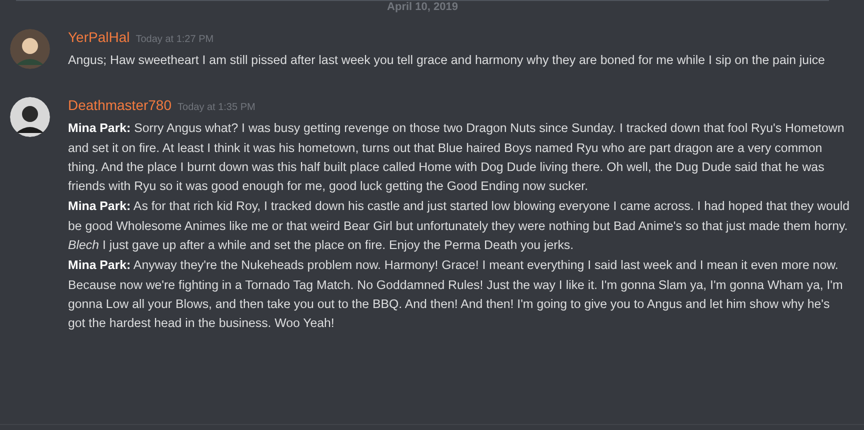 The width and height of the screenshot is (864, 430). I want to click on message-text: Mina Park: As for that rich kid Roy, I tracked down his castle and just started low blowing everyone I came across. I had hoped that they would be good Wholesome Animes like me or that weird Bear Girl but unfortunately they were nothing but Bad Anime's so that just made them horny. Blech I just gave up after a while and set the place on fire. Enjoy the Perma Death you jerks., so click(459, 226).